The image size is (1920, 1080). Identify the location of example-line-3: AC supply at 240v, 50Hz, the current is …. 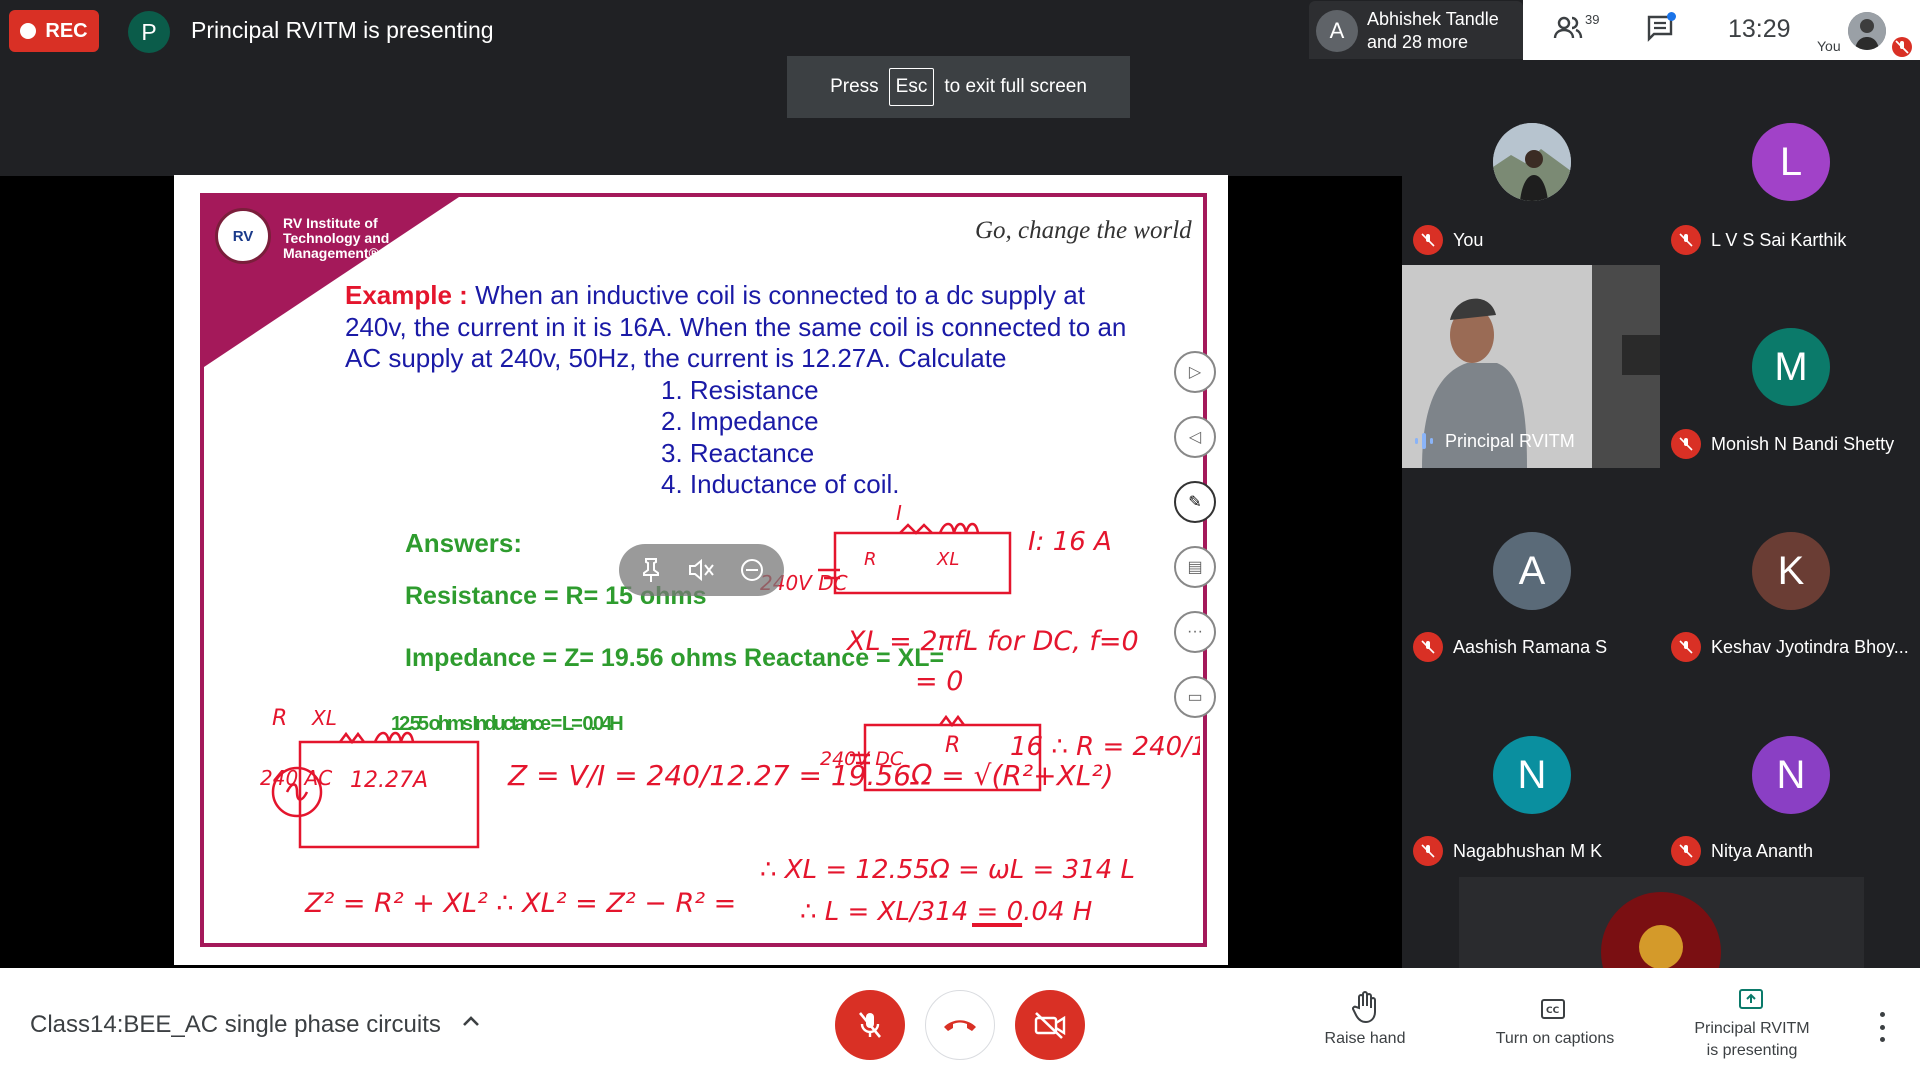
(676, 358).